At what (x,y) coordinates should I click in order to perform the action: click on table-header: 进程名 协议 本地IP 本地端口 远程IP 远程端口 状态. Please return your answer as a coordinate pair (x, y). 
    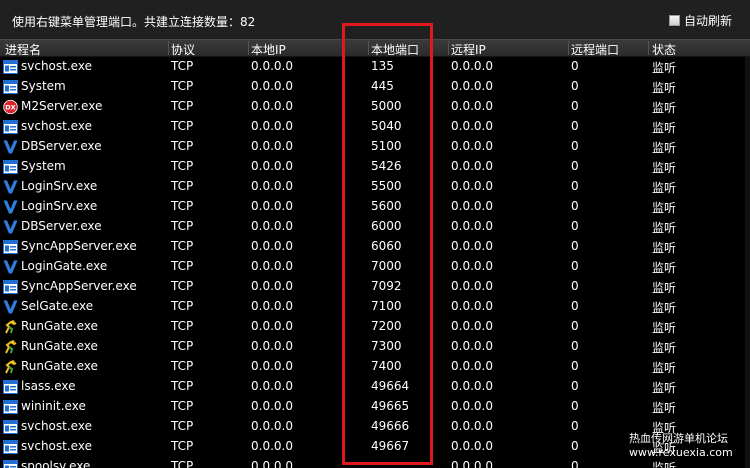
    Looking at the image, I should click on (375, 48).